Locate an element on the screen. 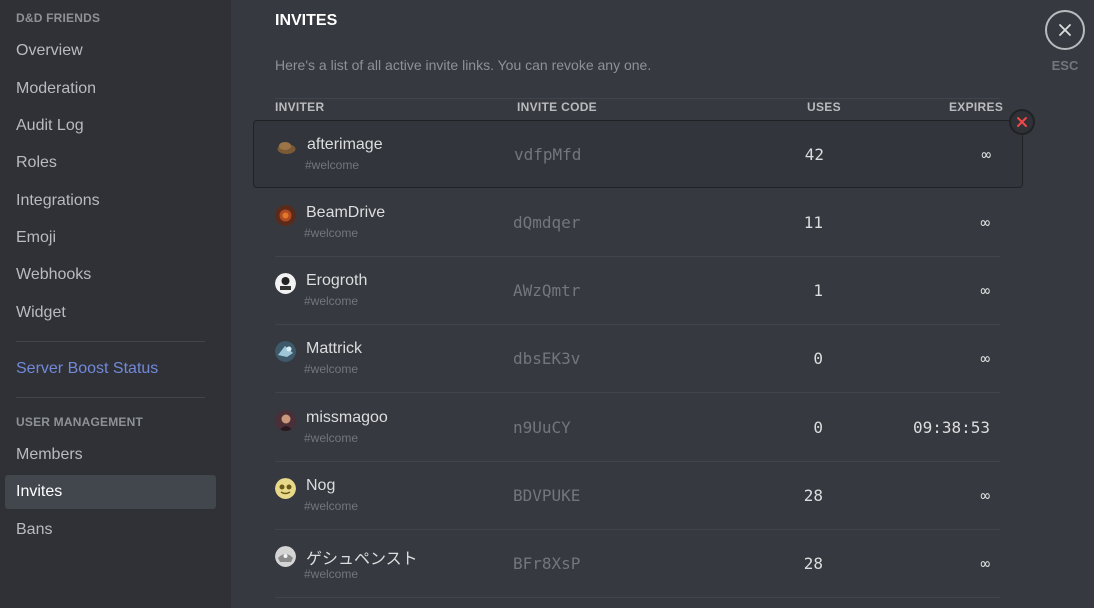 The width and height of the screenshot is (1094, 608). inviter-name: ゲシュペンスト is located at coordinates (362, 559).